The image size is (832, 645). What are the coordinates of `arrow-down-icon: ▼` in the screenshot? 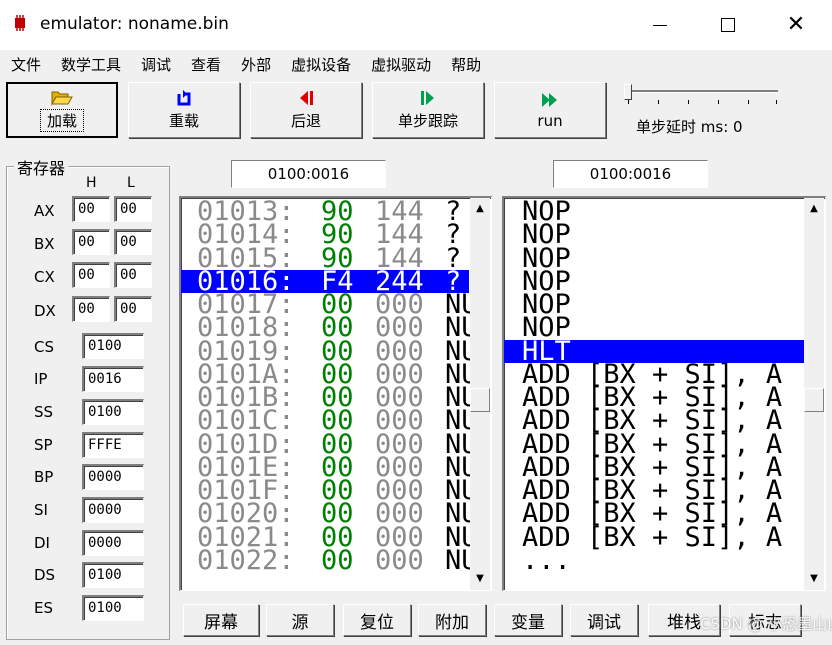 It's located at (814, 578).